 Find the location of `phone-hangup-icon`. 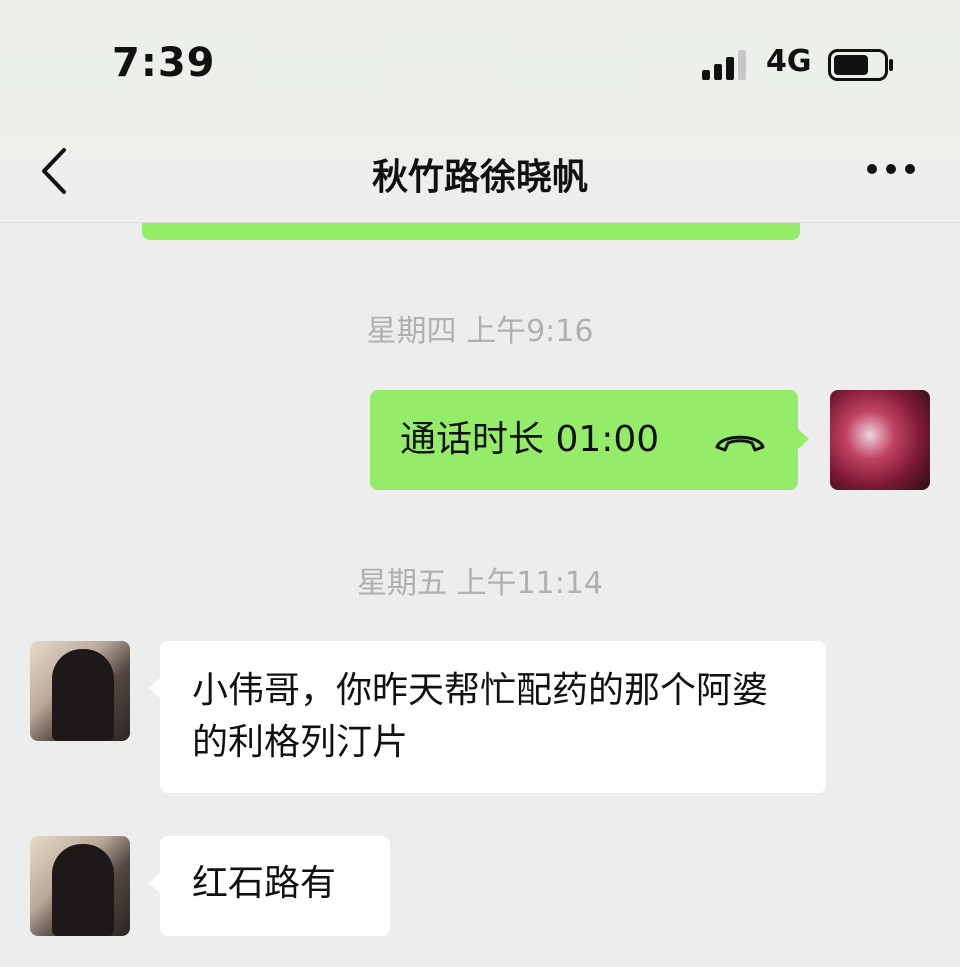

phone-hangup-icon is located at coordinates (740, 443).